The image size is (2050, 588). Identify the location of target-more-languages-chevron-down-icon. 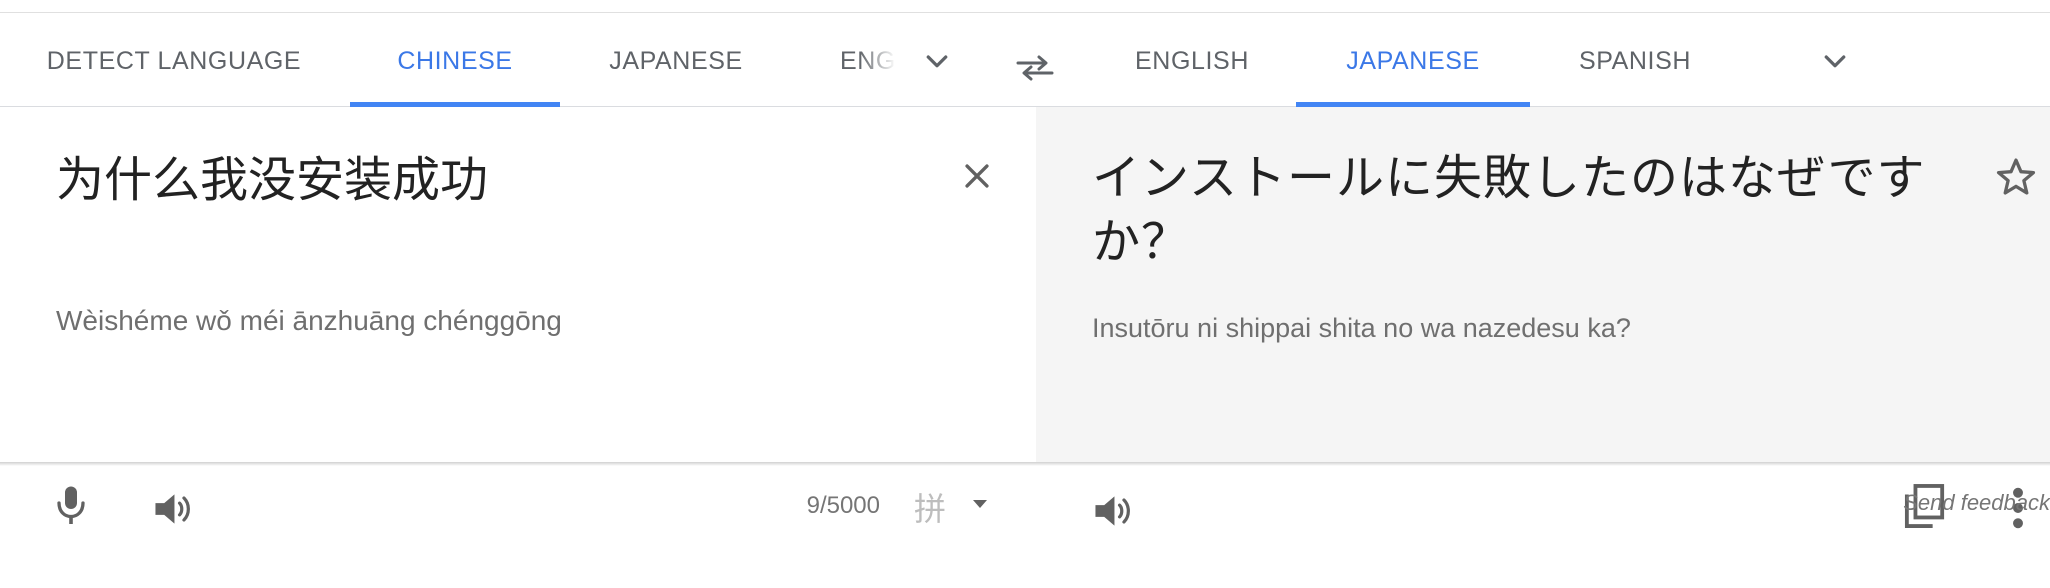
(1835, 62).